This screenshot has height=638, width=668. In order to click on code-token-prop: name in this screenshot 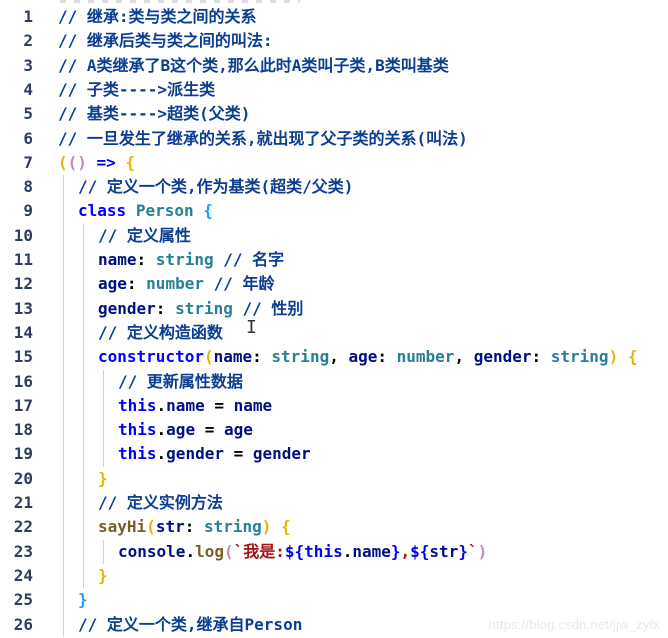, I will do `click(117, 259)`.